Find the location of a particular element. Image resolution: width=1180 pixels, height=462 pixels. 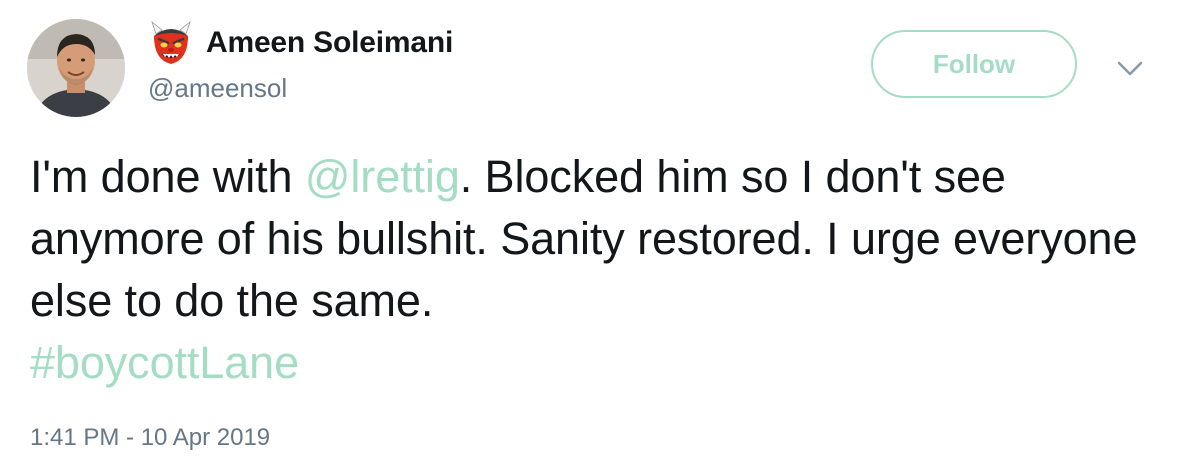

author-handle: @ameensol is located at coordinates (217, 88).